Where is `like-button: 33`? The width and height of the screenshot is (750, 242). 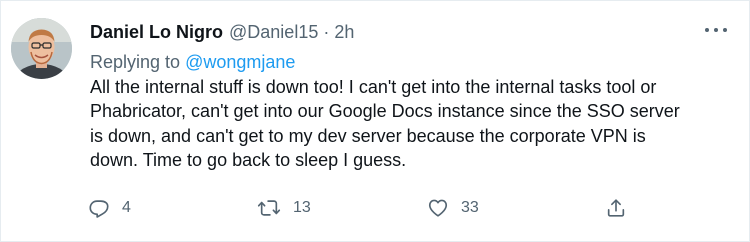
like-button: 33 is located at coordinates (453, 208).